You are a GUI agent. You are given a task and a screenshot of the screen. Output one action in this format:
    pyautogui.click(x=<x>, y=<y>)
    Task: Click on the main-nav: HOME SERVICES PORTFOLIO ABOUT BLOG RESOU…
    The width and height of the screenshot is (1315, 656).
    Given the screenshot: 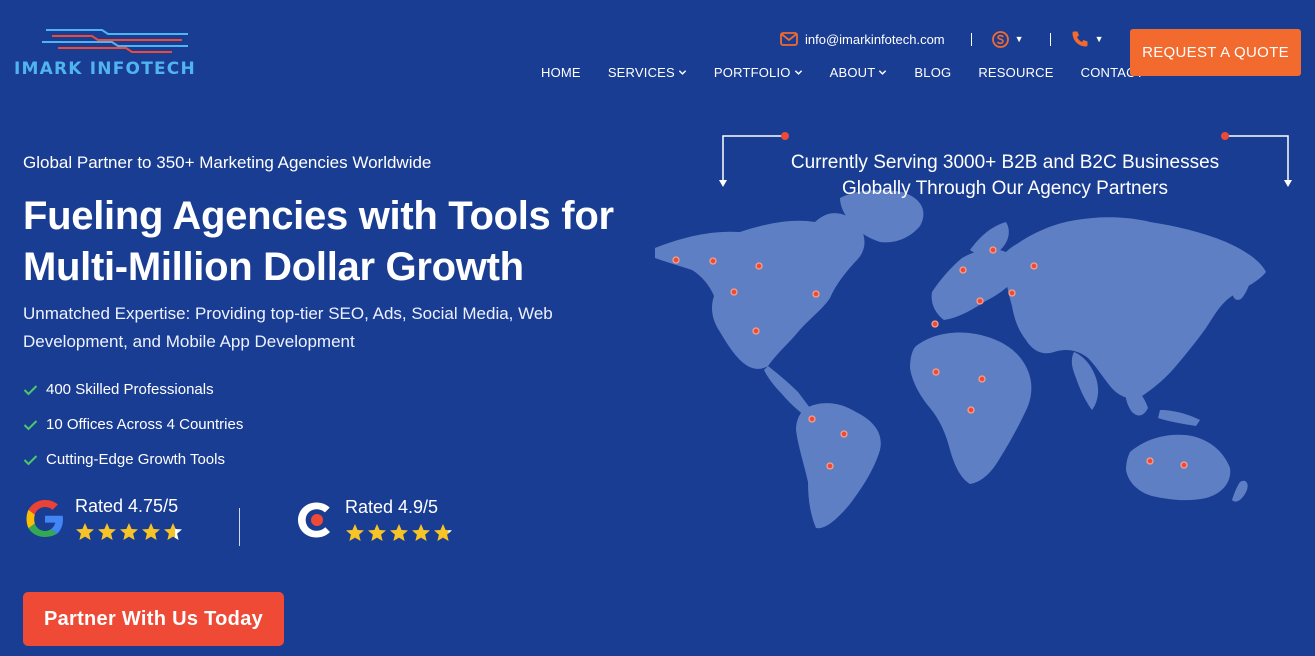 What is the action you would take?
    pyautogui.click(x=842, y=72)
    